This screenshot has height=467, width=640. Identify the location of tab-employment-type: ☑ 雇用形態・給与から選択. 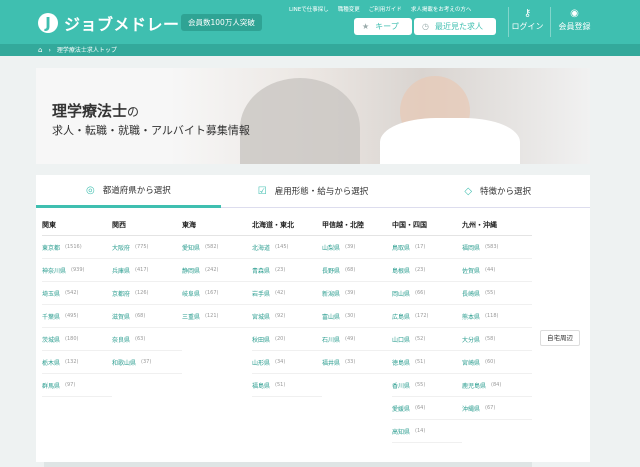
(313, 191).